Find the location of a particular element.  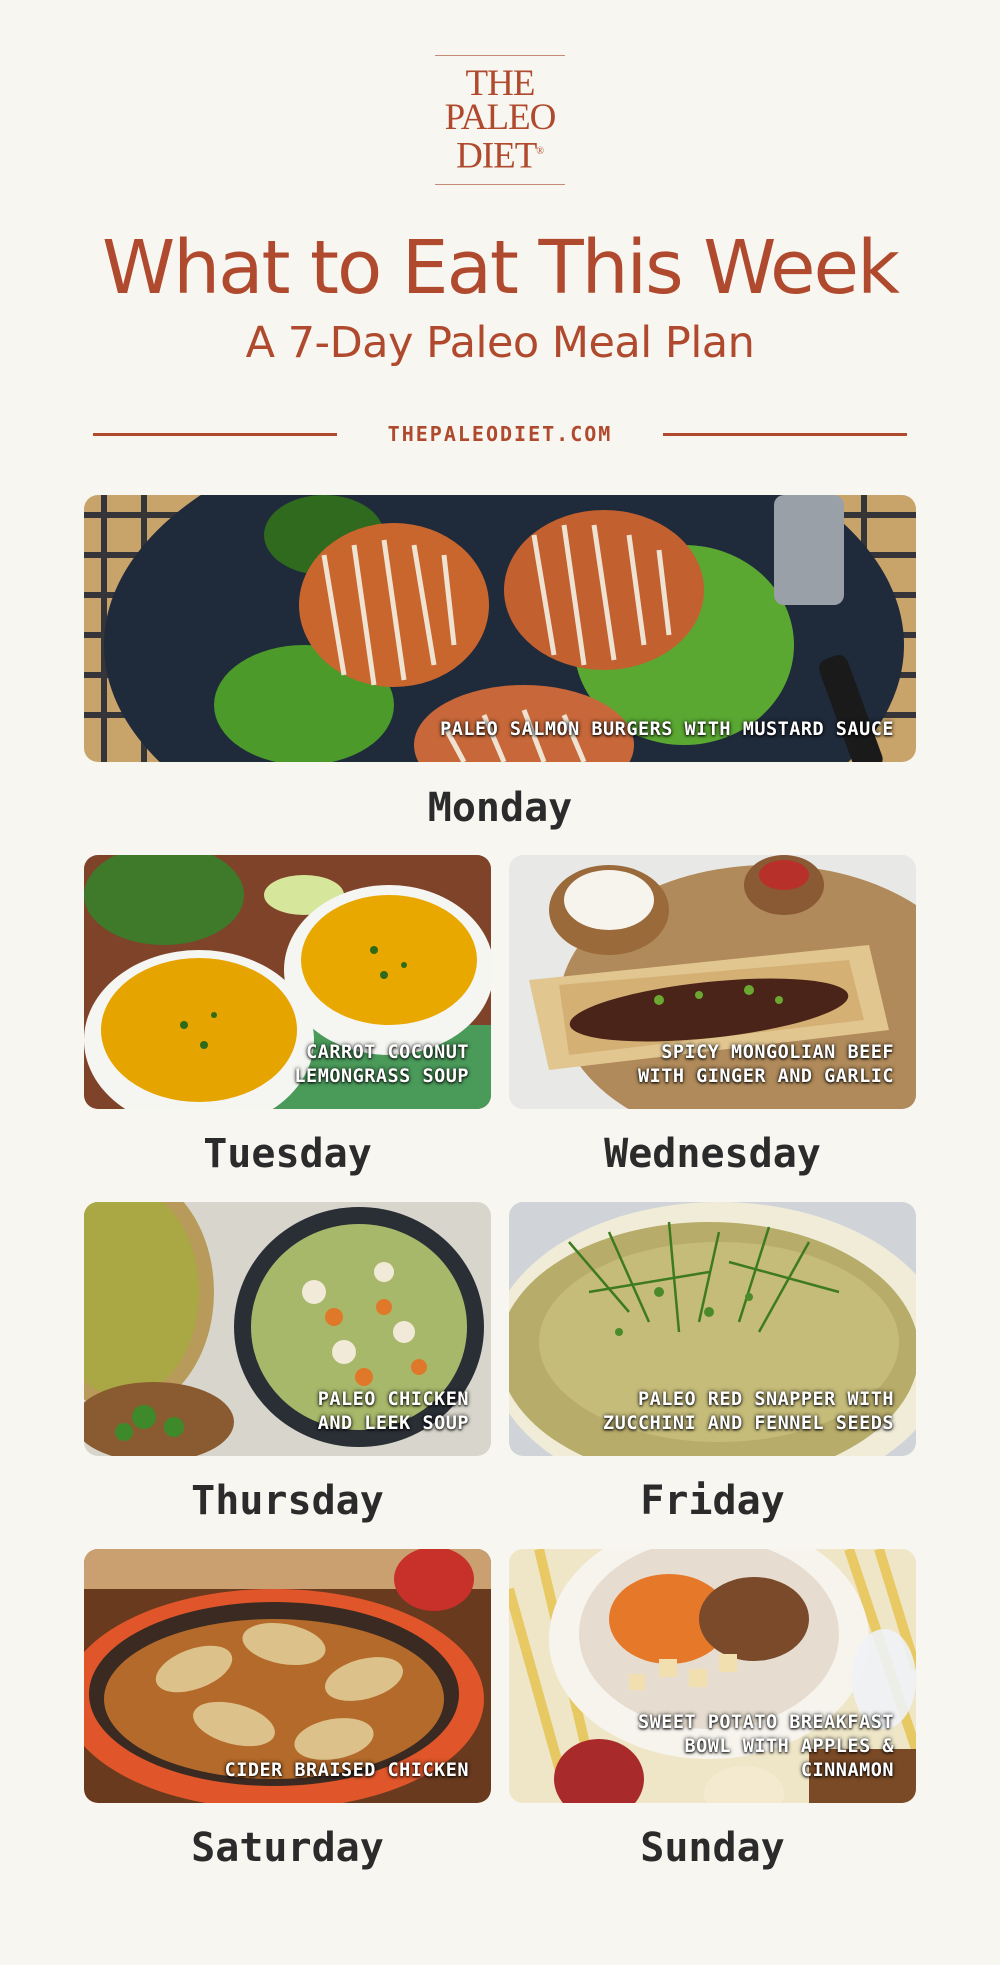

logo-line-2: PALEO is located at coordinates (500, 117).